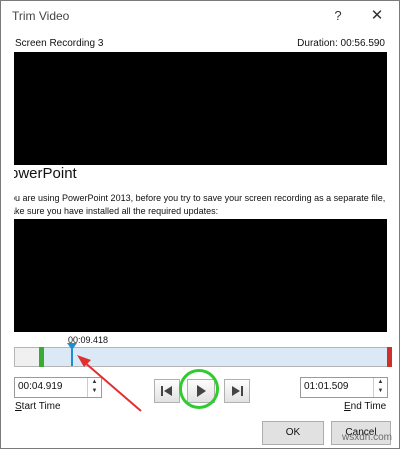 The height and width of the screenshot is (450, 400). What do you see at coordinates (199, 389) in the screenshot?
I see `highlight-circle` at bounding box center [199, 389].